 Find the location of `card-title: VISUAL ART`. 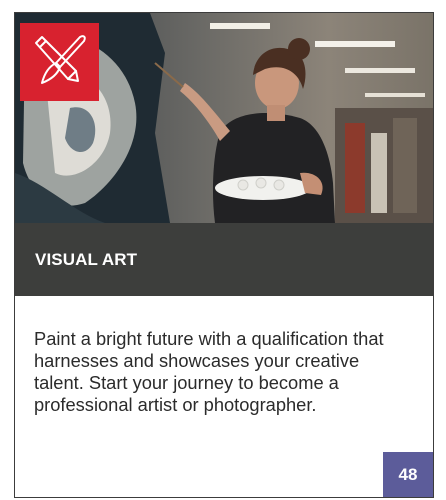

card-title: VISUAL ART is located at coordinates (86, 260).